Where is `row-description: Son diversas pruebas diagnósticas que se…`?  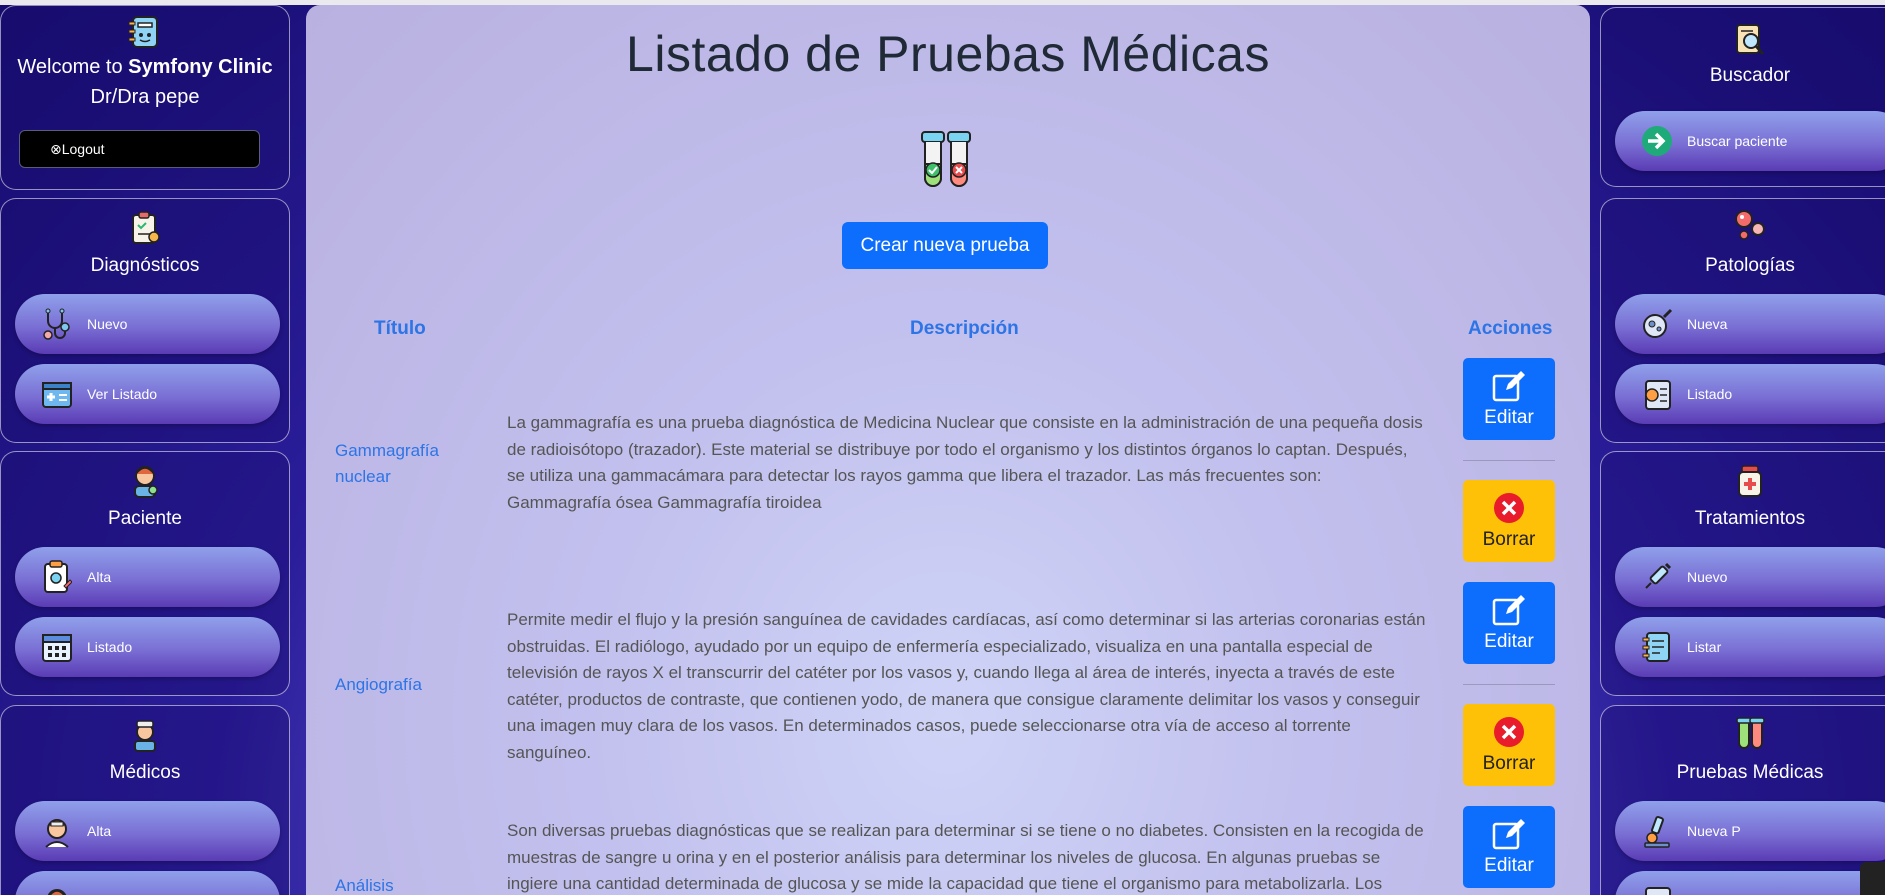
row-description: Son diversas pruebas diagnósticas que se… is located at coordinates (965, 857).